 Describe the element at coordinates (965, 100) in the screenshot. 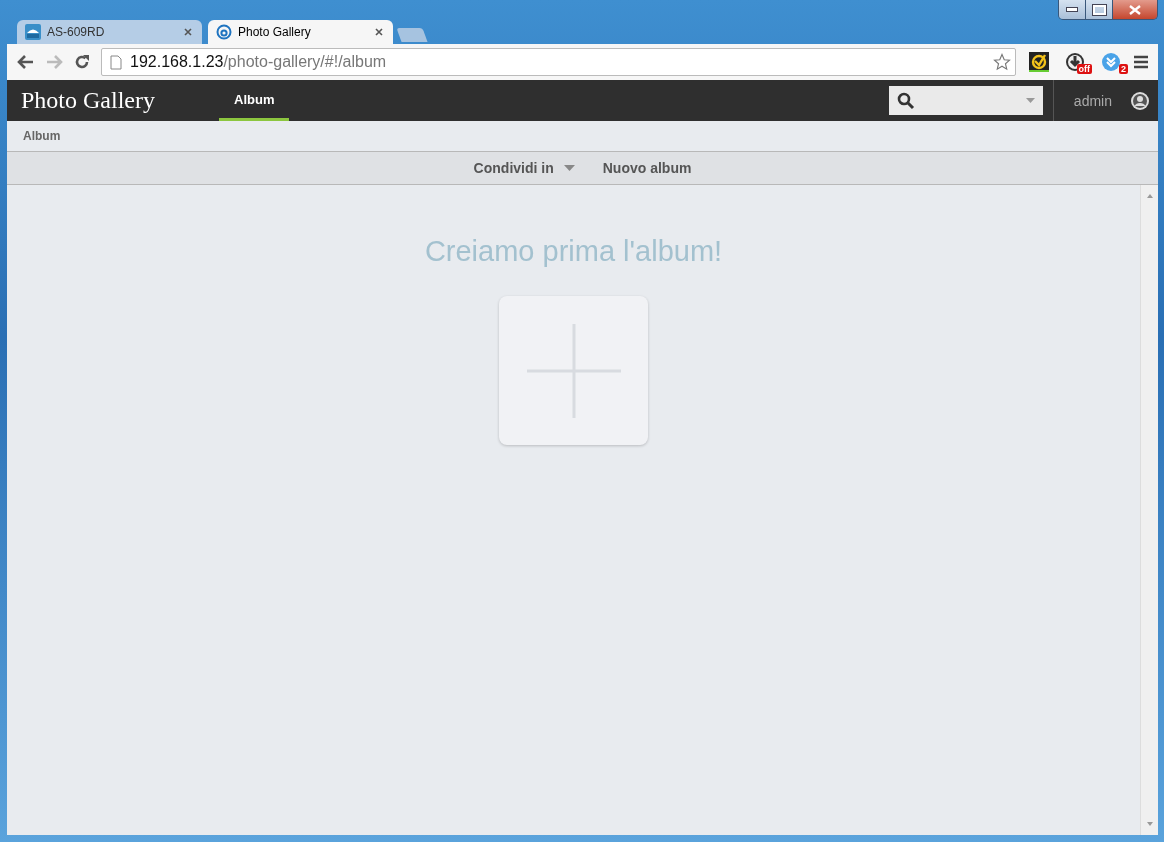

I see `search-field` at that location.